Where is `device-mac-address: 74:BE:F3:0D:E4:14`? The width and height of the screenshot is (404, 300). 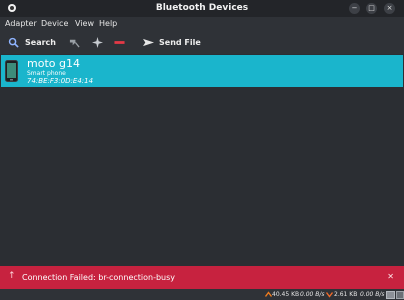 device-mac-address: 74:BE:F3:0D:E4:14 is located at coordinates (60, 81).